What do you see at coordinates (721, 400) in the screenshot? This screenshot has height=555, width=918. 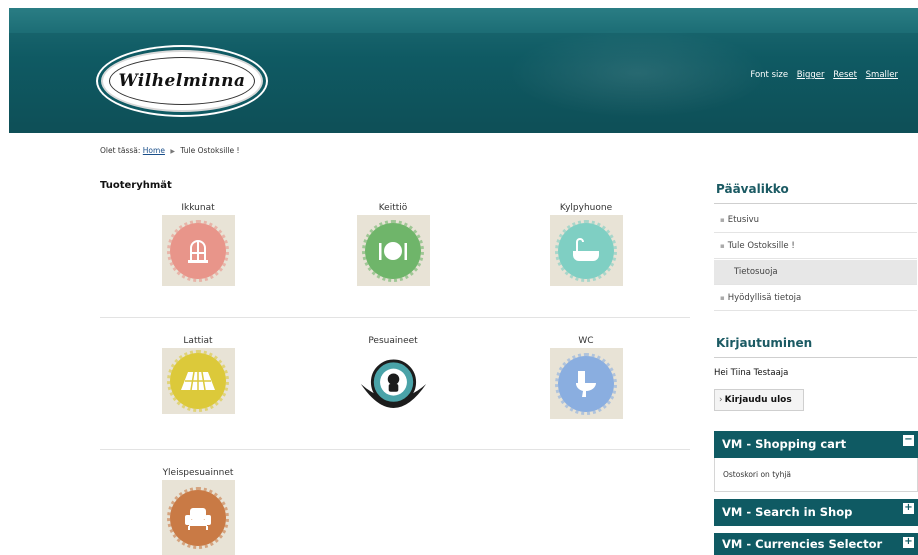 I see `chevron-right-icon: ›` at bounding box center [721, 400].